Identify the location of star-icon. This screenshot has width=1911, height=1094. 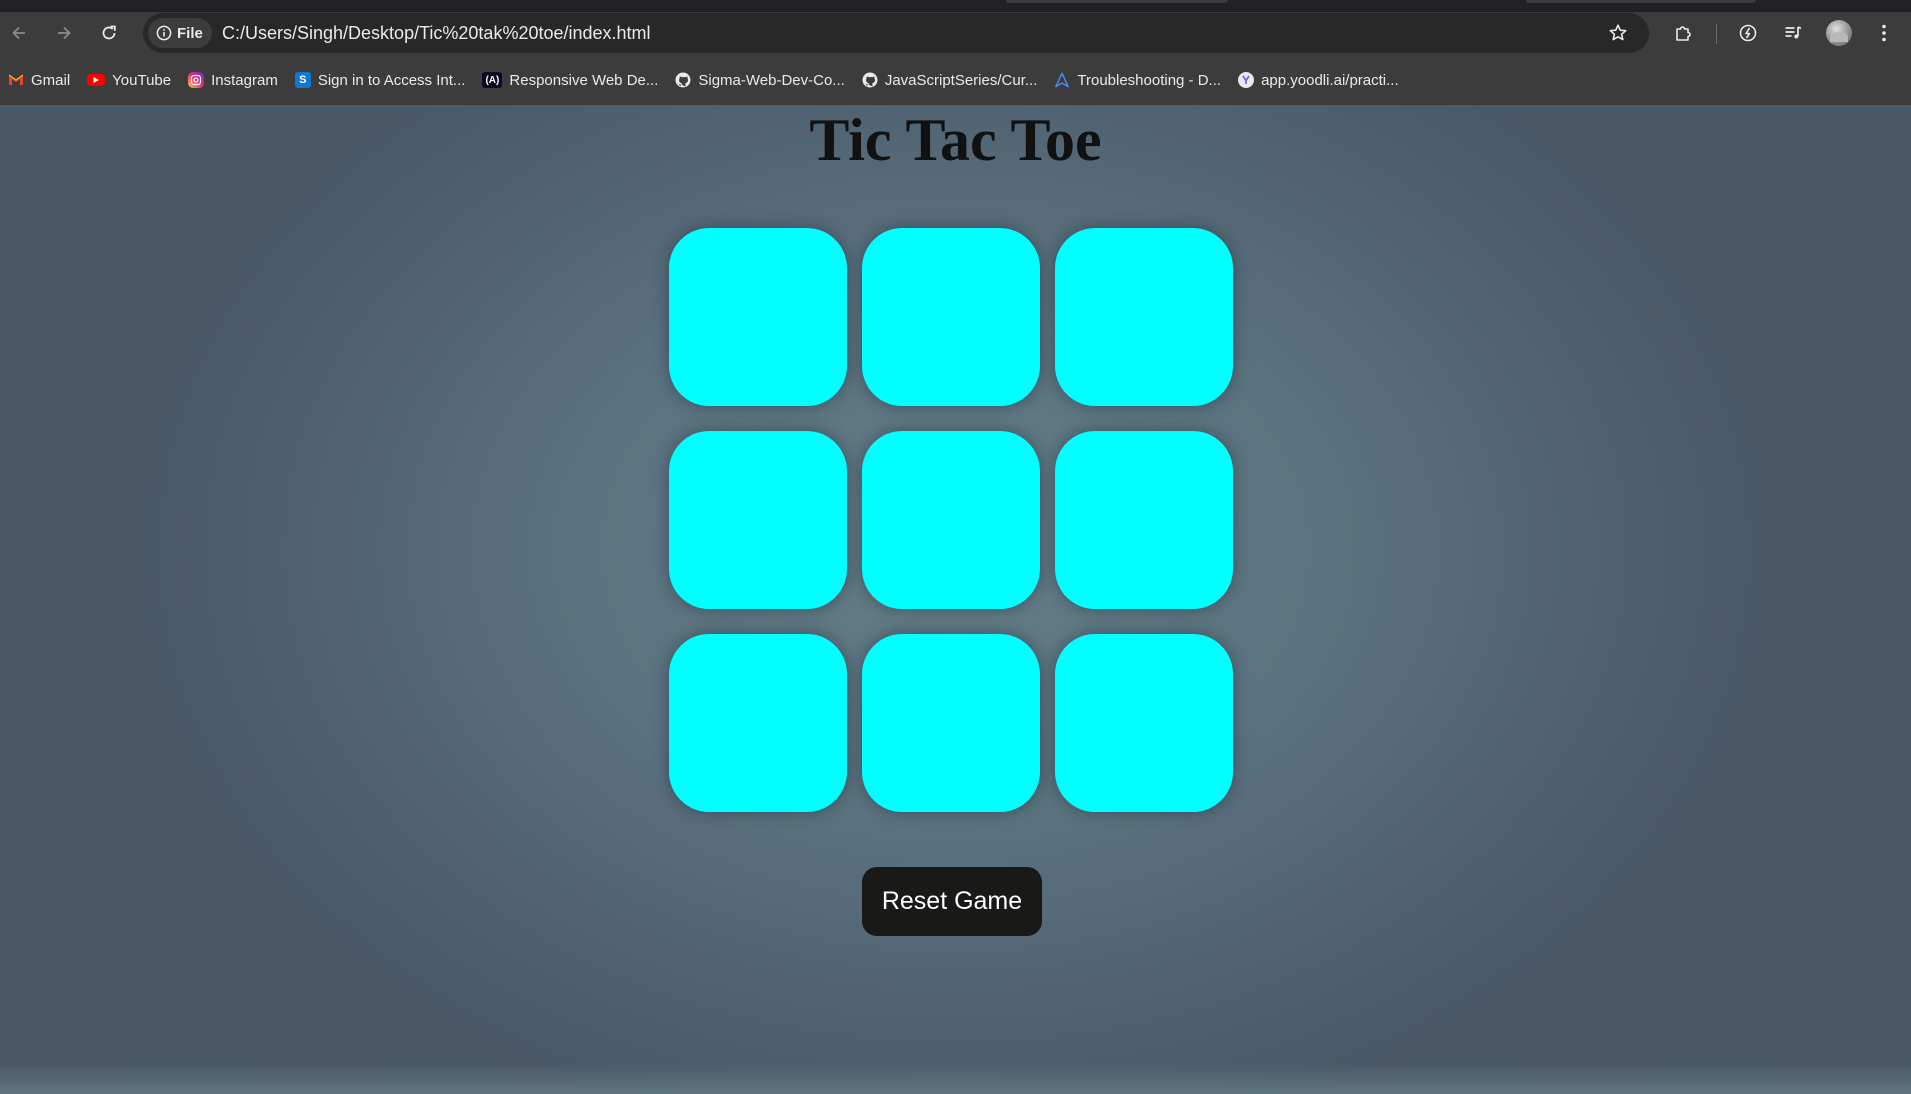
(1618, 32).